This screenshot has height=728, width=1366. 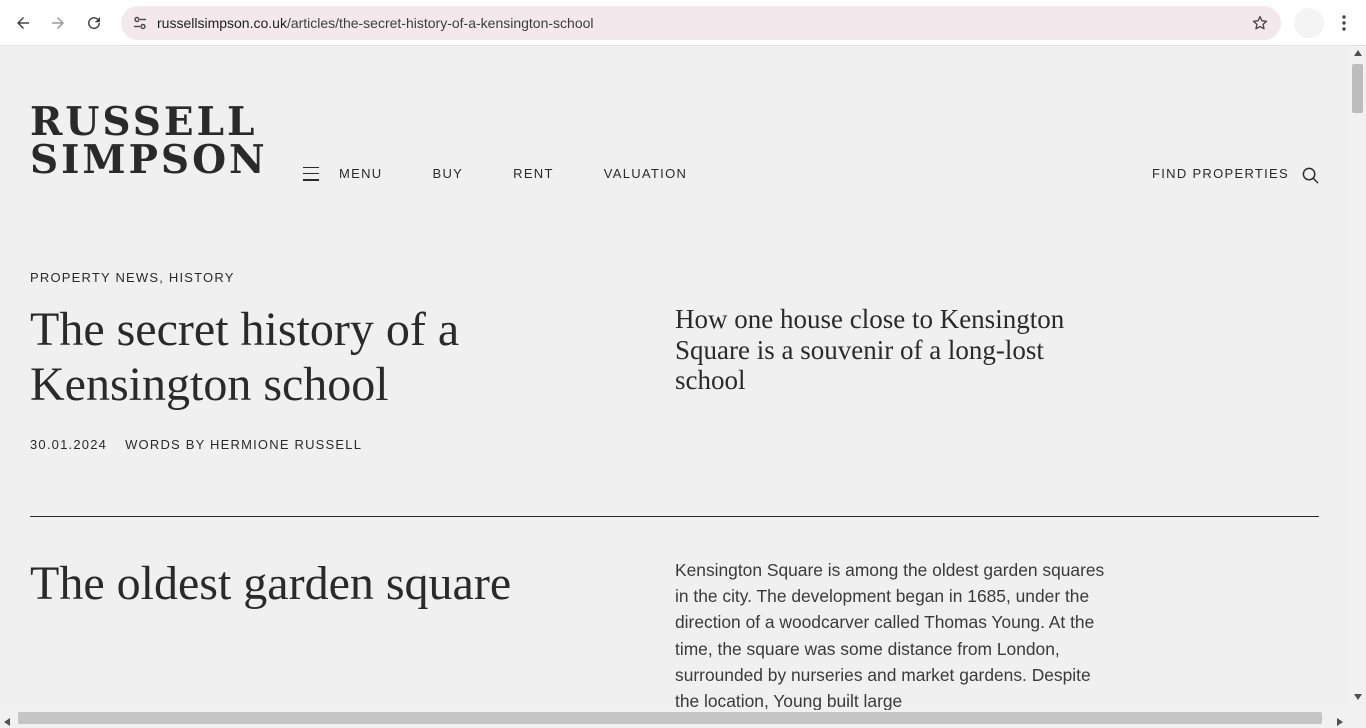 What do you see at coordinates (311, 173) in the screenshot?
I see `hamburger-icon` at bounding box center [311, 173].